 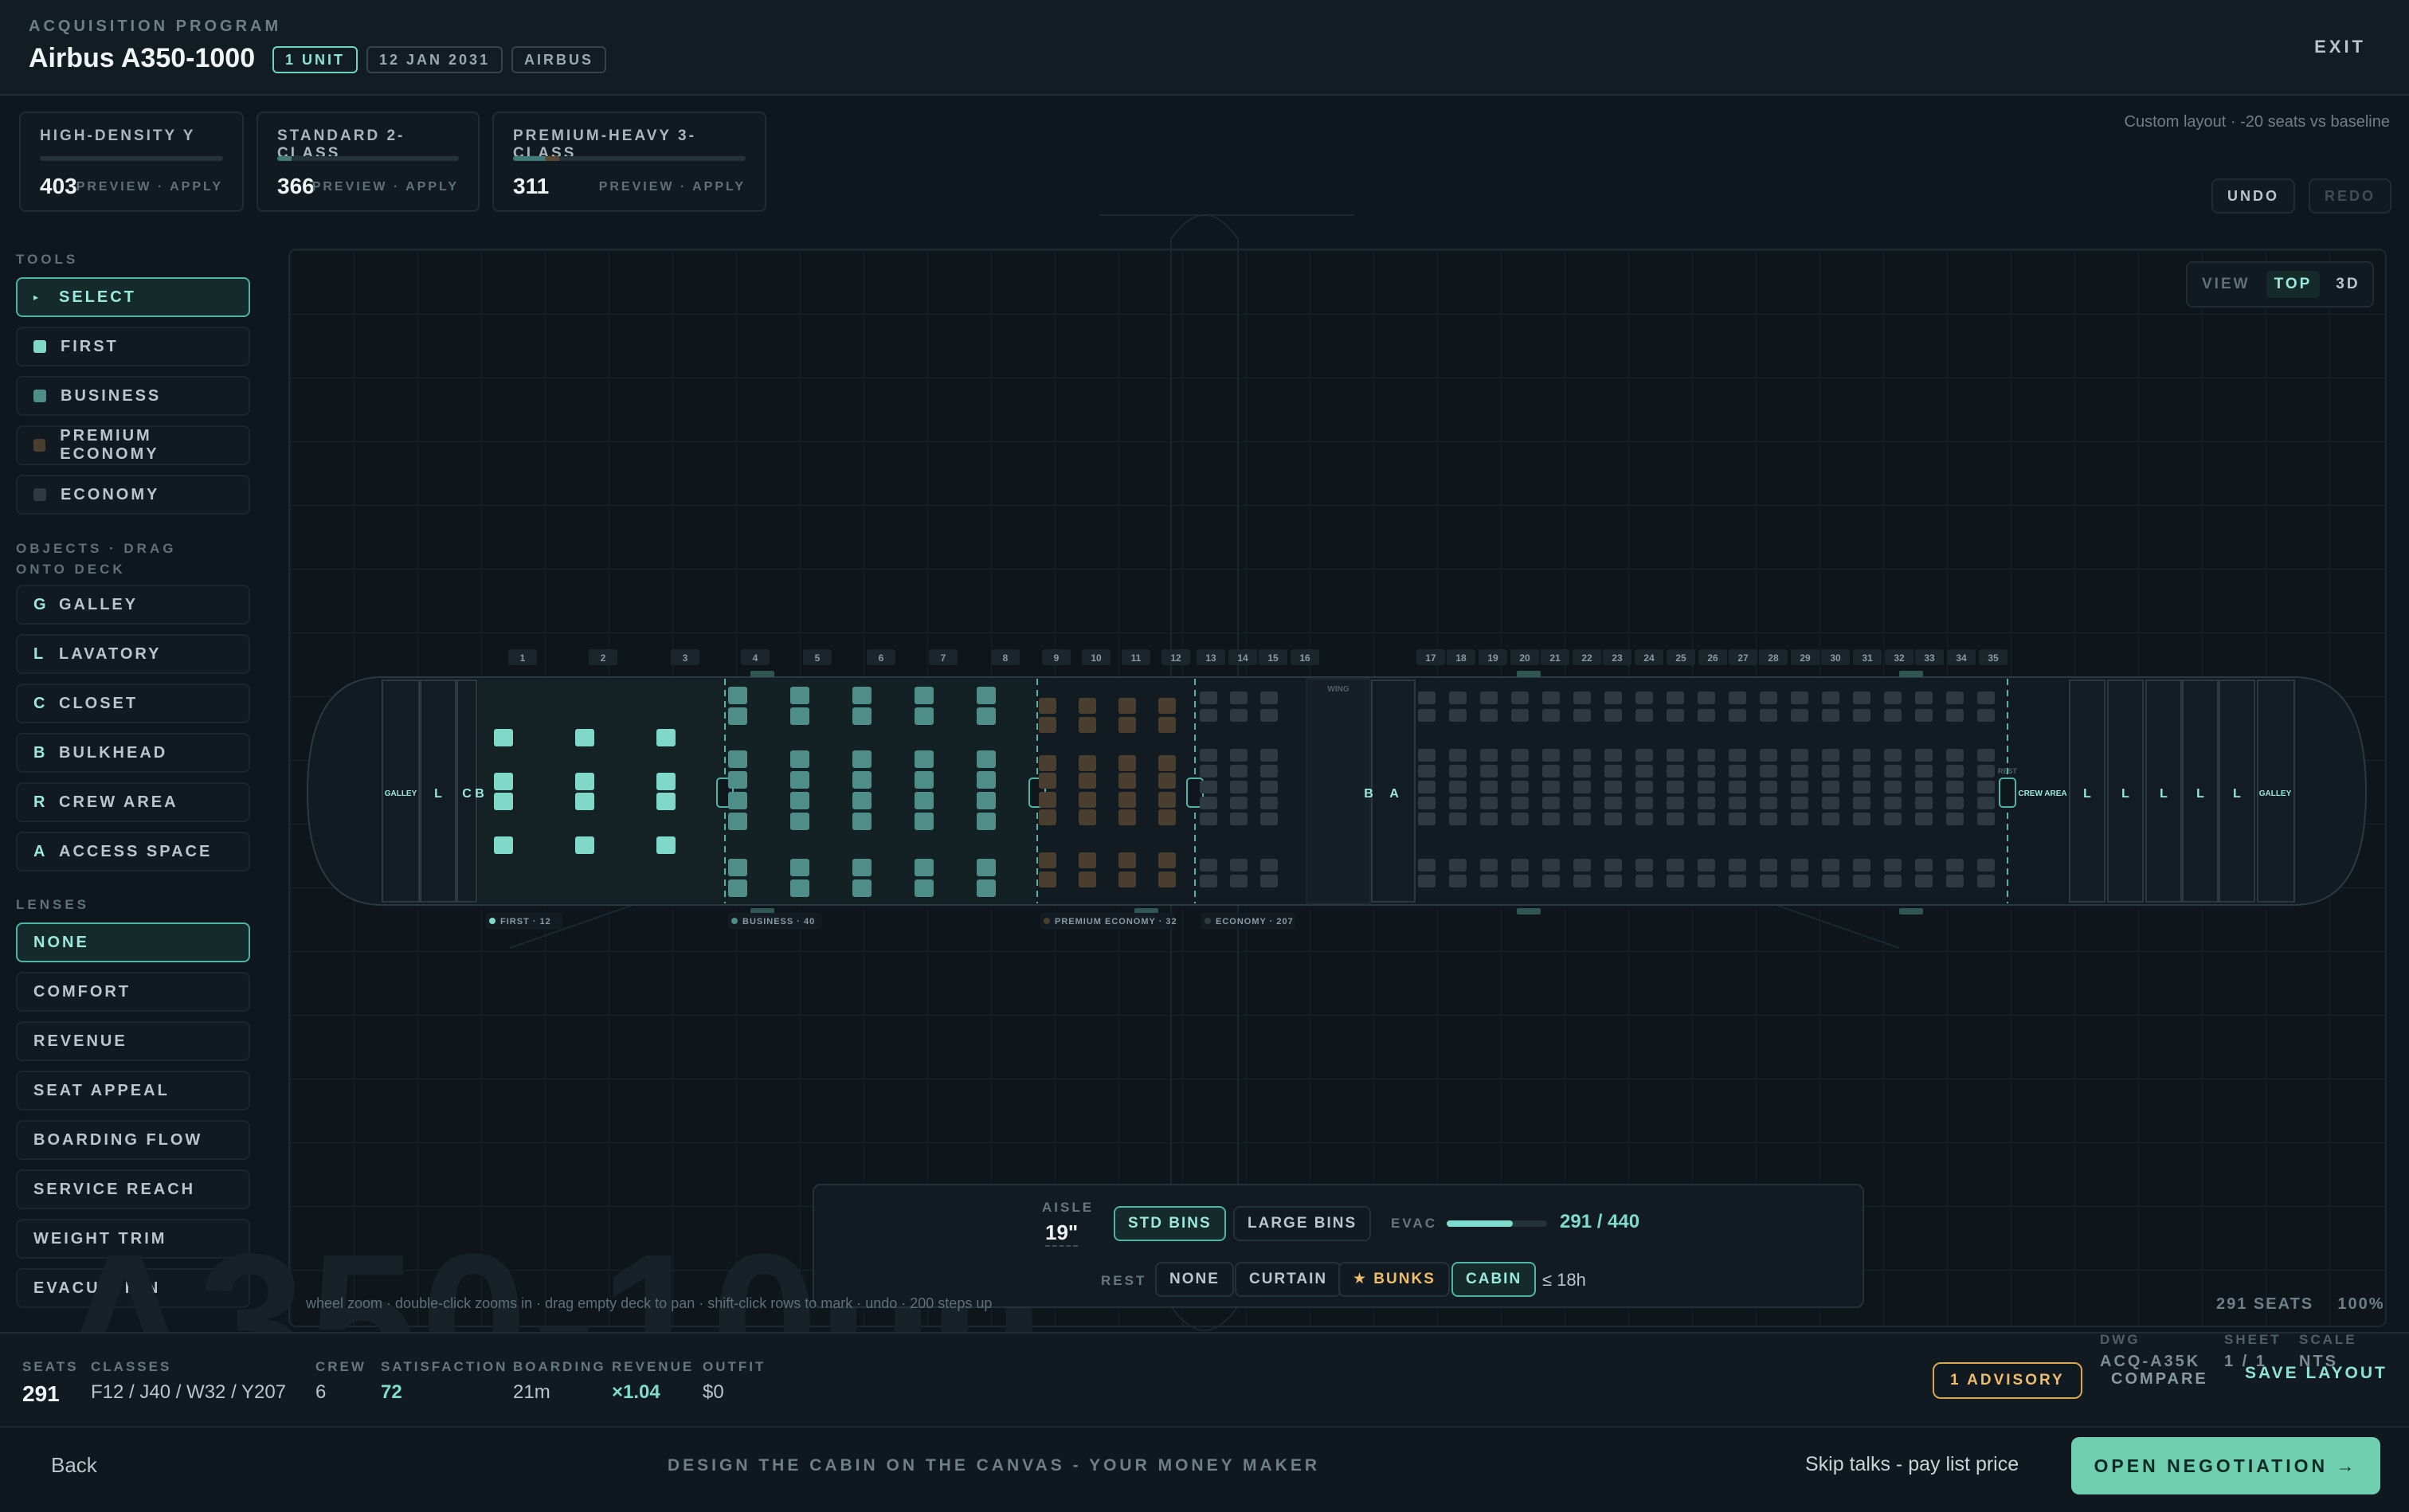 I want to click on std-bins-button: STD BINS, so click(x=1170, y=1224).